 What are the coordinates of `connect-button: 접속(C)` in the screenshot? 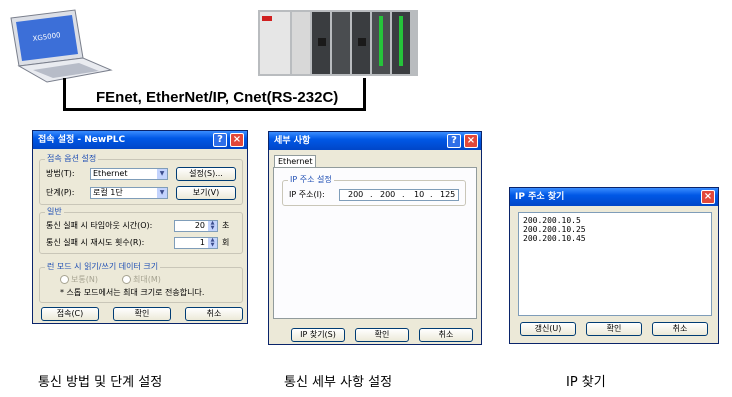 It's located at (70, 314).